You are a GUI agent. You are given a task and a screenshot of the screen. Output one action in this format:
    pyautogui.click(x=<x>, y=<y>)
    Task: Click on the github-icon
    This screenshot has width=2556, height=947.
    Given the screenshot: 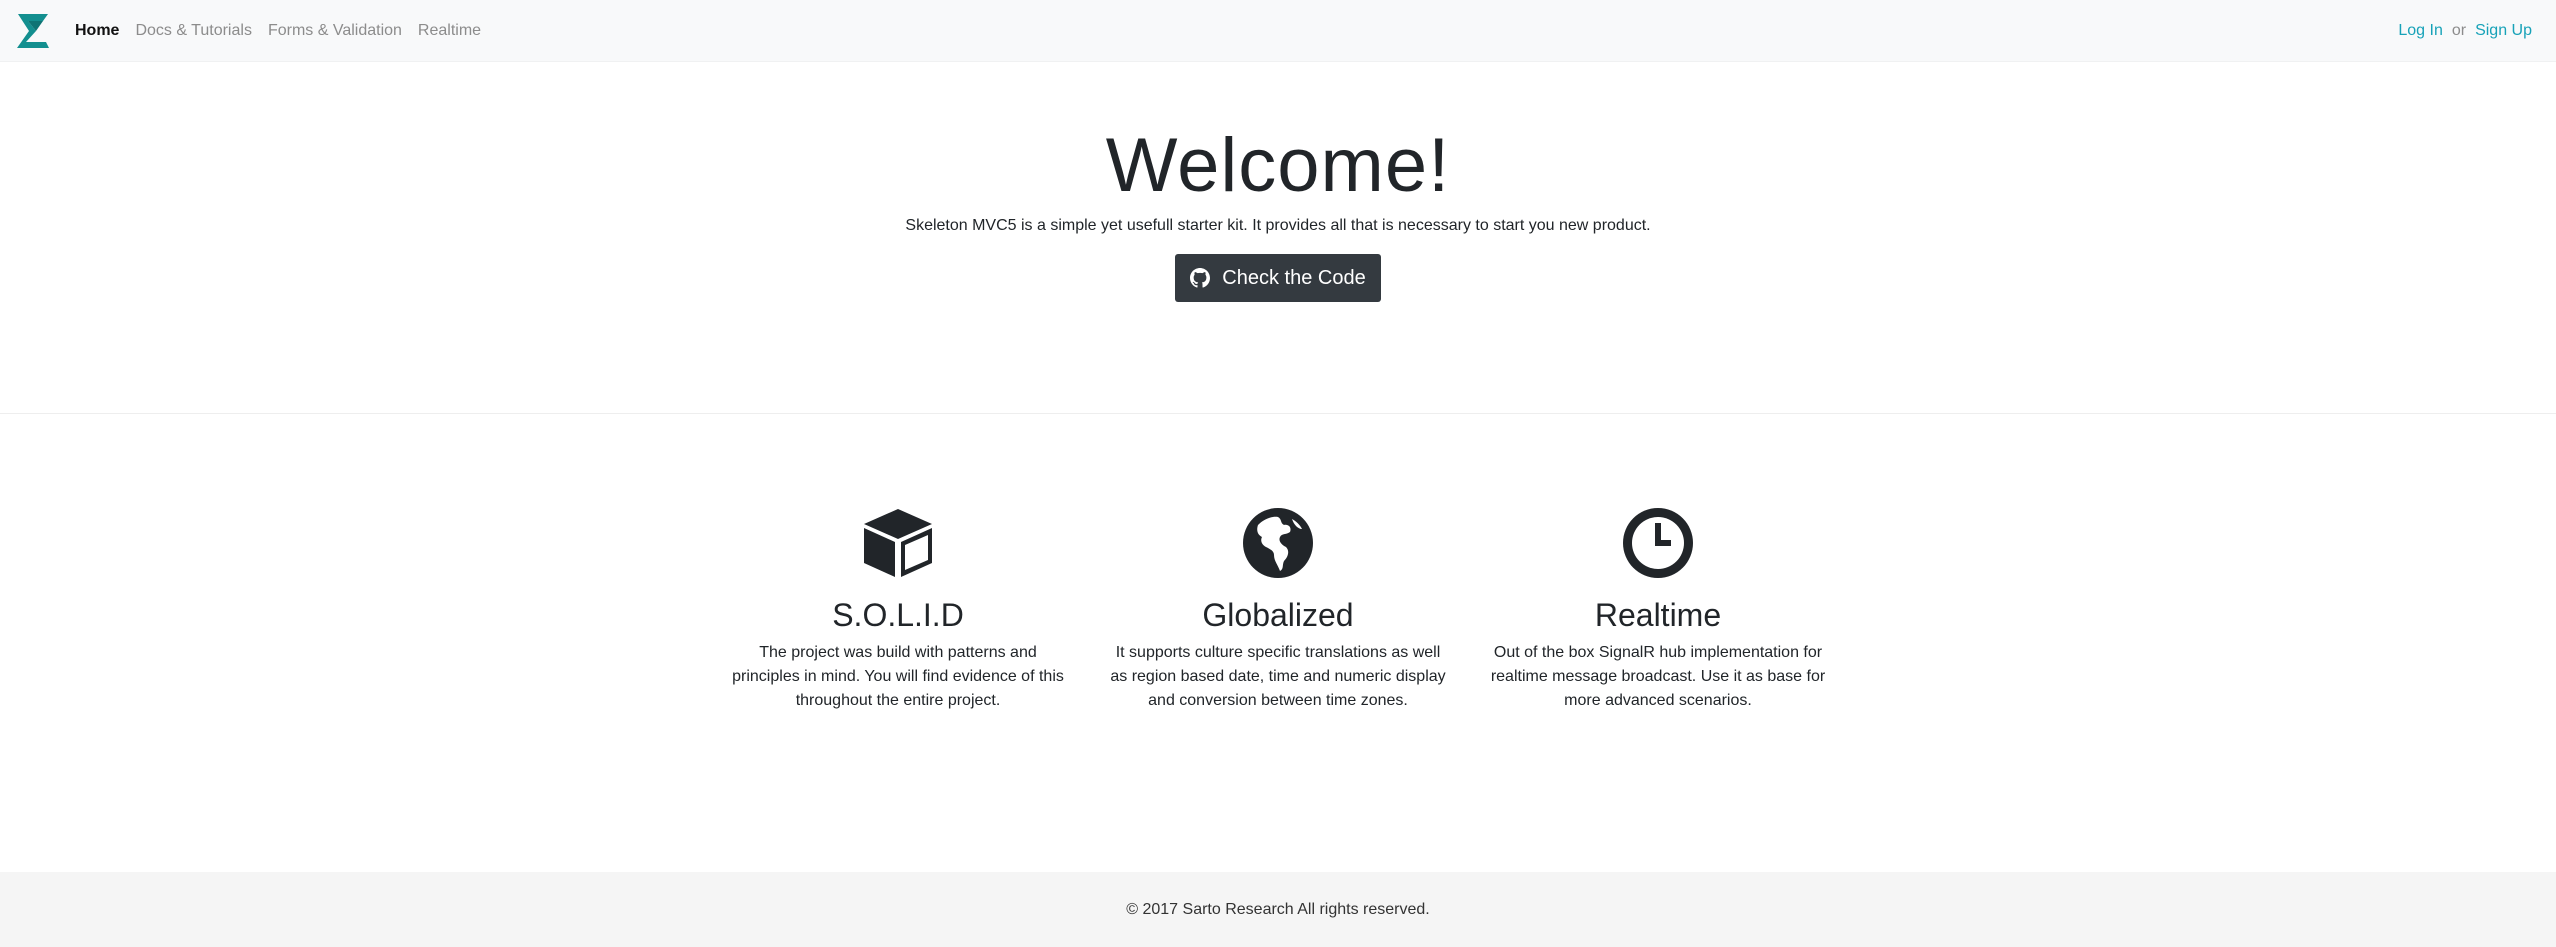 What is the action you would take?
    pyautogui.click(x=1200, y=278)
    